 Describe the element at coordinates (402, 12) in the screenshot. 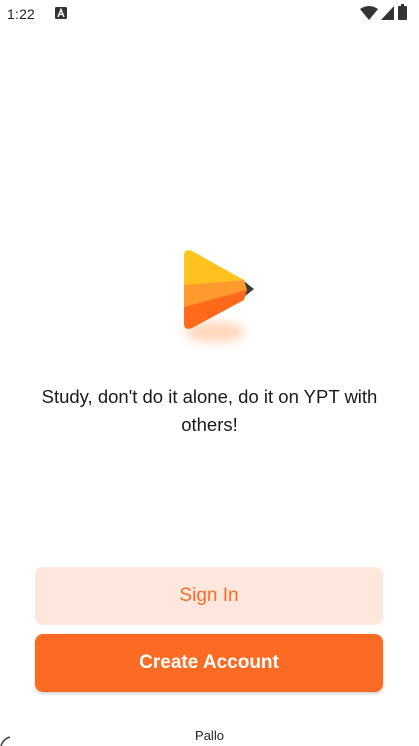

I see `battery-icon` at that location.